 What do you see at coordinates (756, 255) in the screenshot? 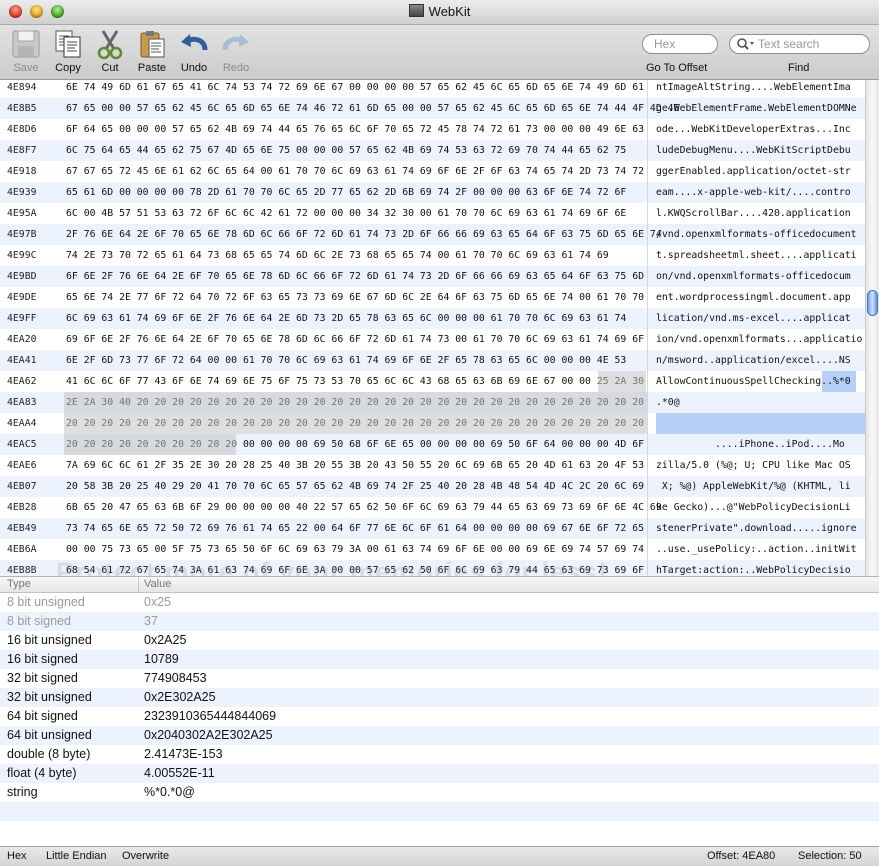
I see `hex-row-ascii: t.spreadsheetml.sheet....applicati` at bounding box center [756, 255].